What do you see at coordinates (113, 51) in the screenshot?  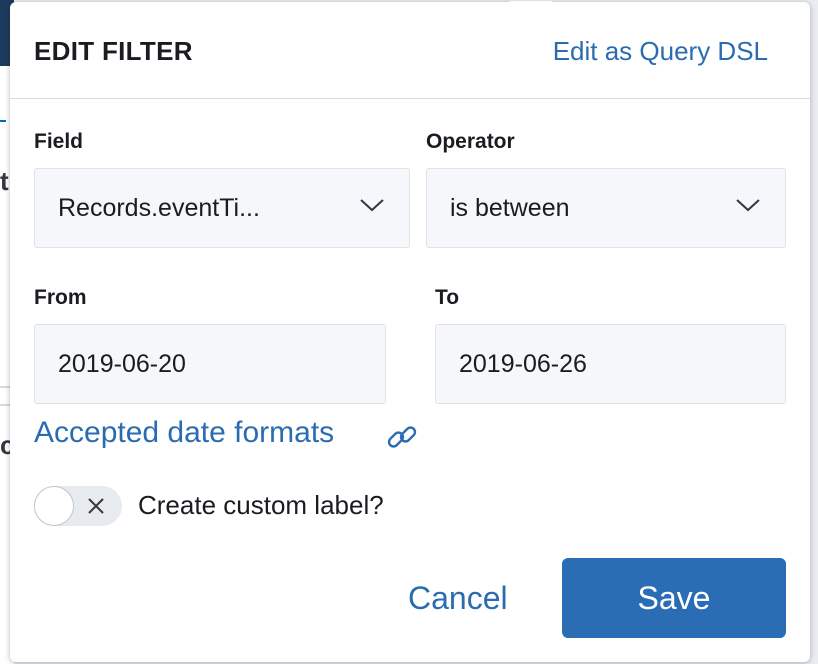 I see `popover-title: EDIT FILTER` at bounding box center [113, 51].